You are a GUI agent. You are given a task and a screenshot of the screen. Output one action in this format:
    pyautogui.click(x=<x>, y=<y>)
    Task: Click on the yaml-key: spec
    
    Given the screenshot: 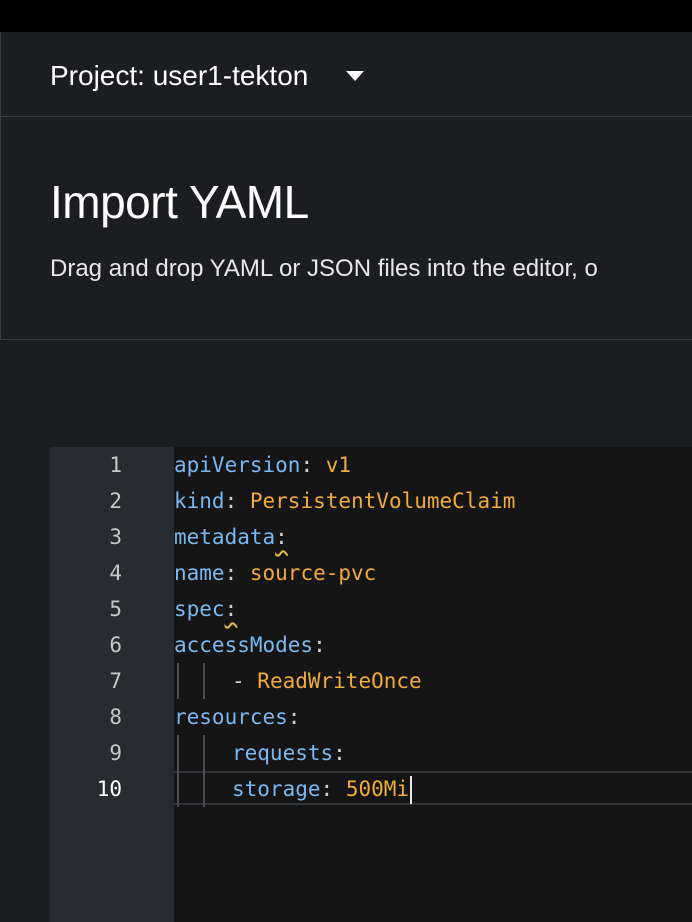 What is the action you would take?
    pyautogui.click(x=199, y=609)
    